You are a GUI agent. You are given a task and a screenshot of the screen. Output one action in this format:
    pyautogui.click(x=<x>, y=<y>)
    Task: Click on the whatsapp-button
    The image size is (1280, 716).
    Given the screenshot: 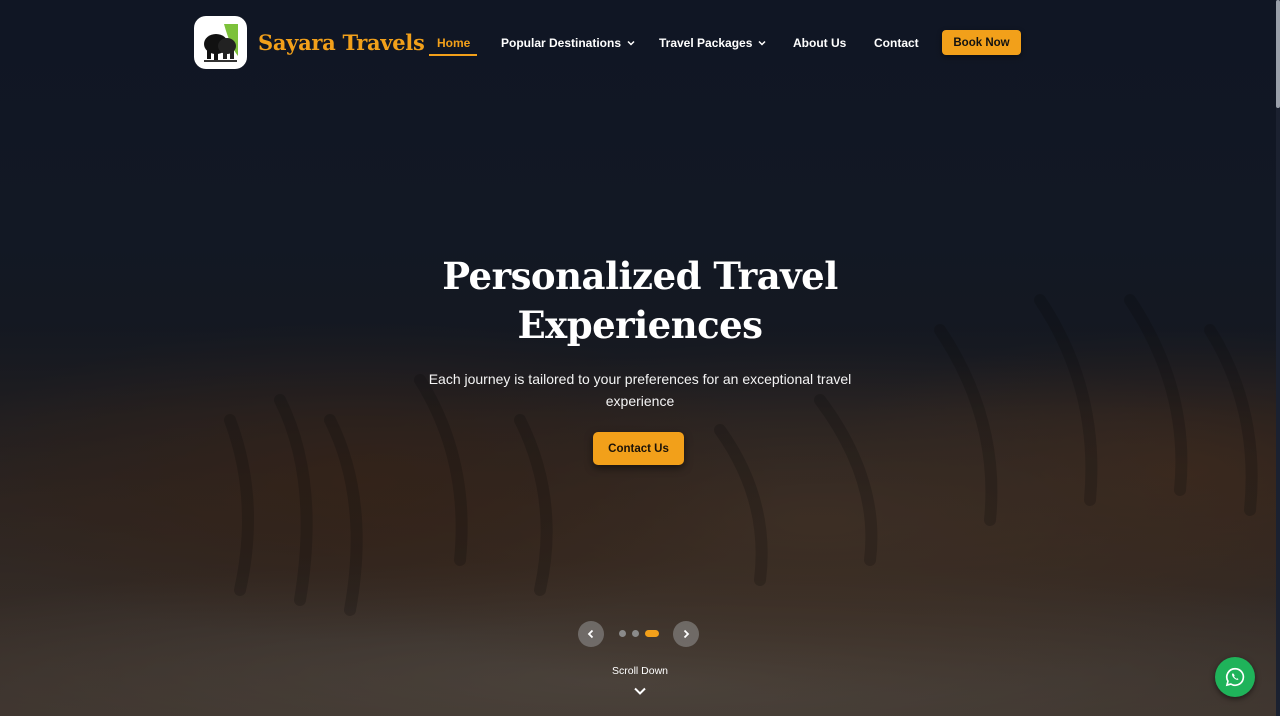 What is the action you would take?
    pyautogui.click(x=1235, y=677)
    